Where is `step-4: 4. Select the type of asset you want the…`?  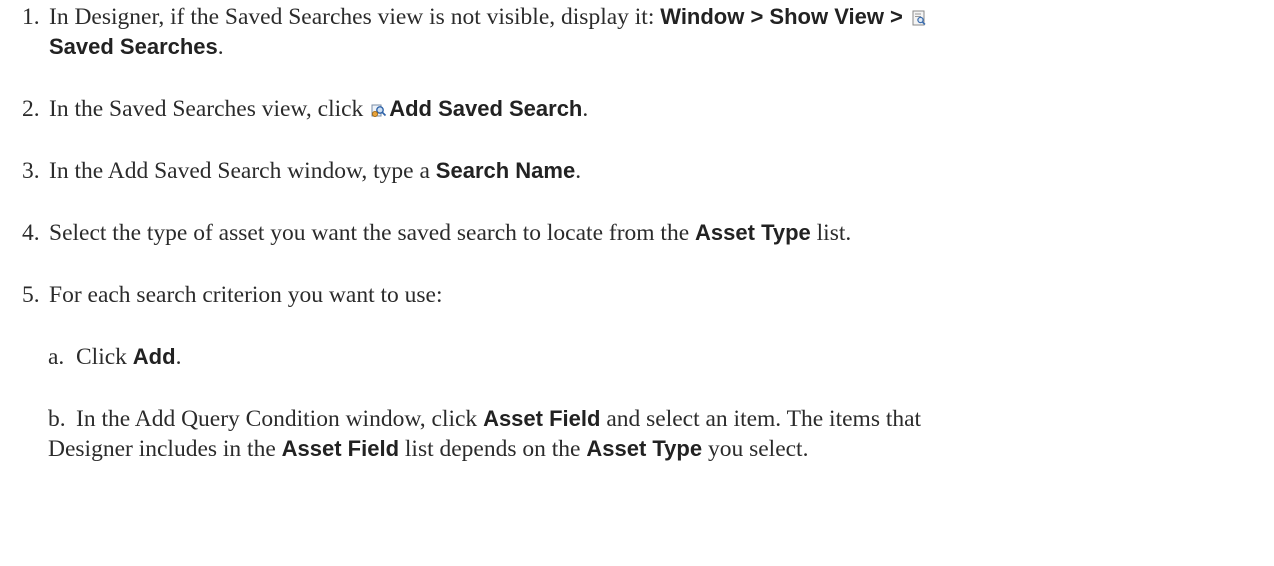
step-4: 4. Select the type of asset you want the… is located at coordinates (642, 234).